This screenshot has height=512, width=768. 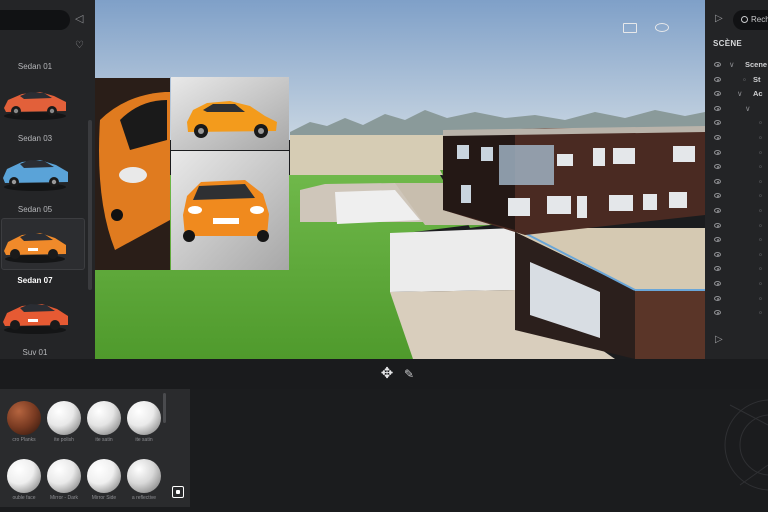 What do you see at coordinates (104, 498) in the screenshot?
I see `material-label: Mirror Side` at bounding box center [104, 498].